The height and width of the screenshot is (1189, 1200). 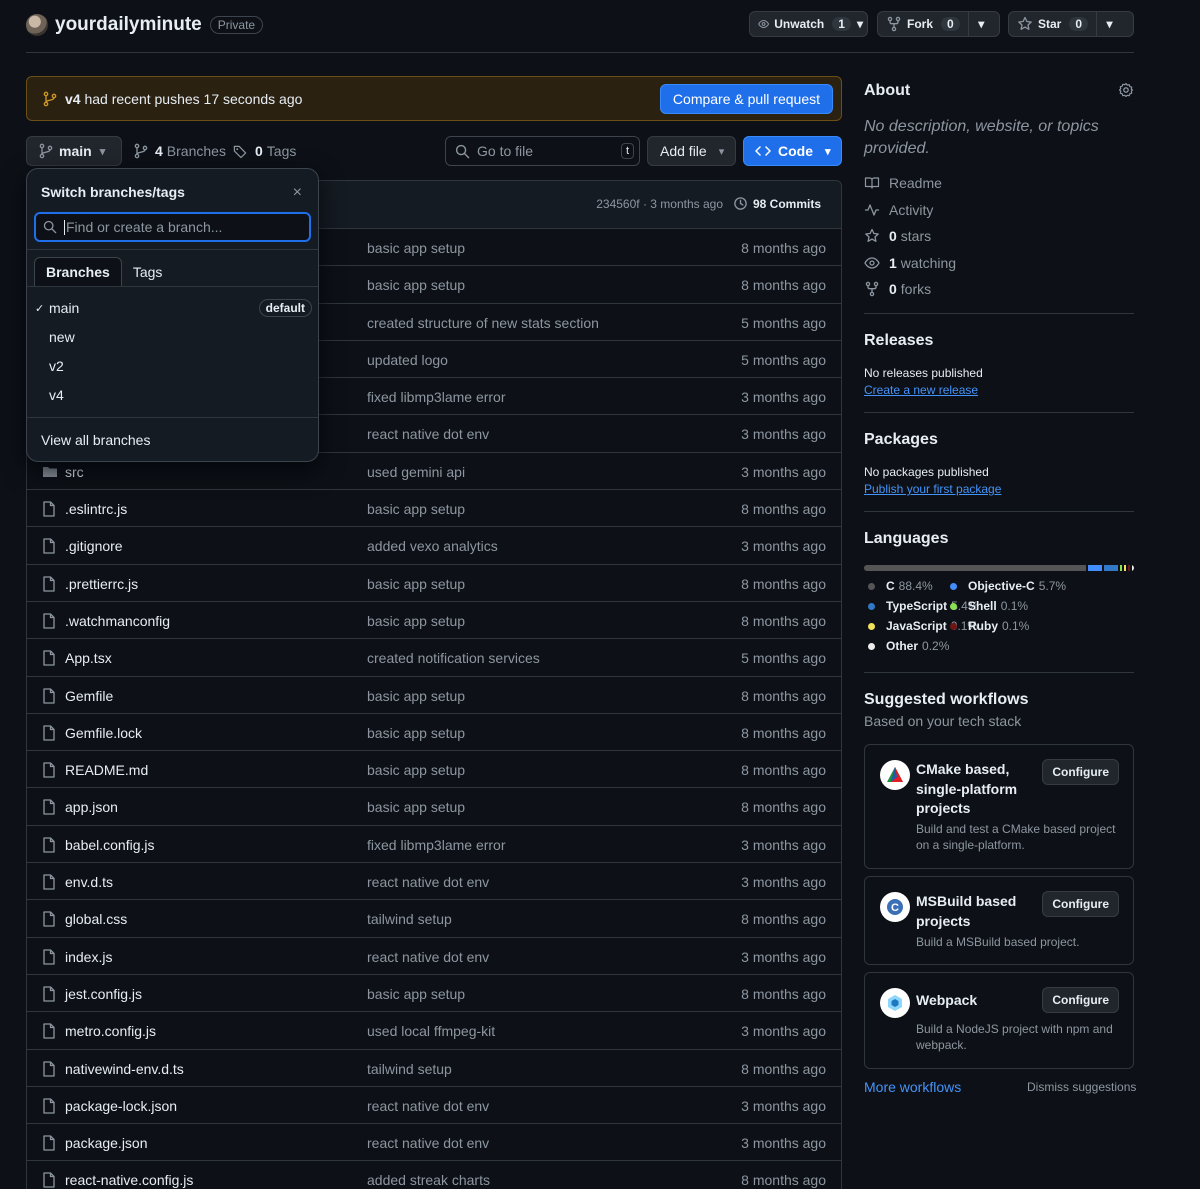 I want to click on forks-link: 0 forks, so click(x=999, y=289).